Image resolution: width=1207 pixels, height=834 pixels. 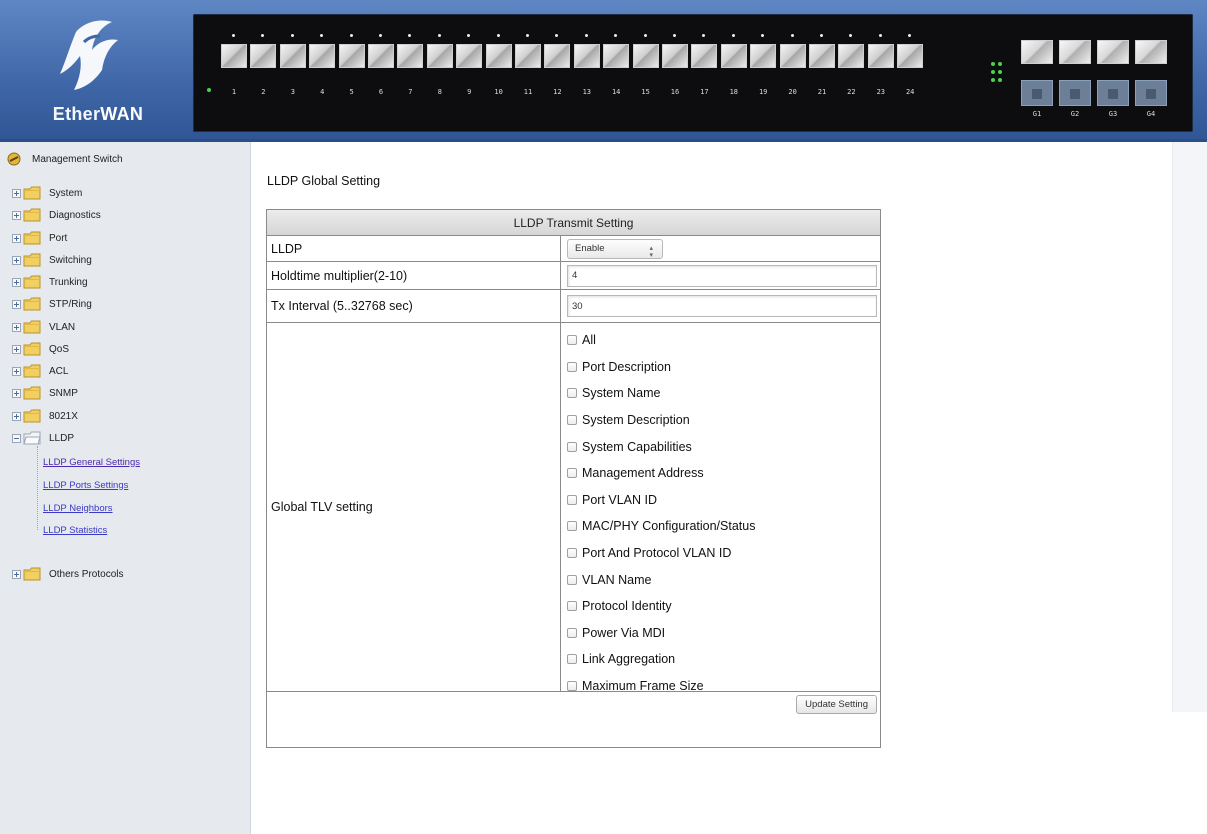 I want to click on port-number: 8, so click(x=439, y=92).